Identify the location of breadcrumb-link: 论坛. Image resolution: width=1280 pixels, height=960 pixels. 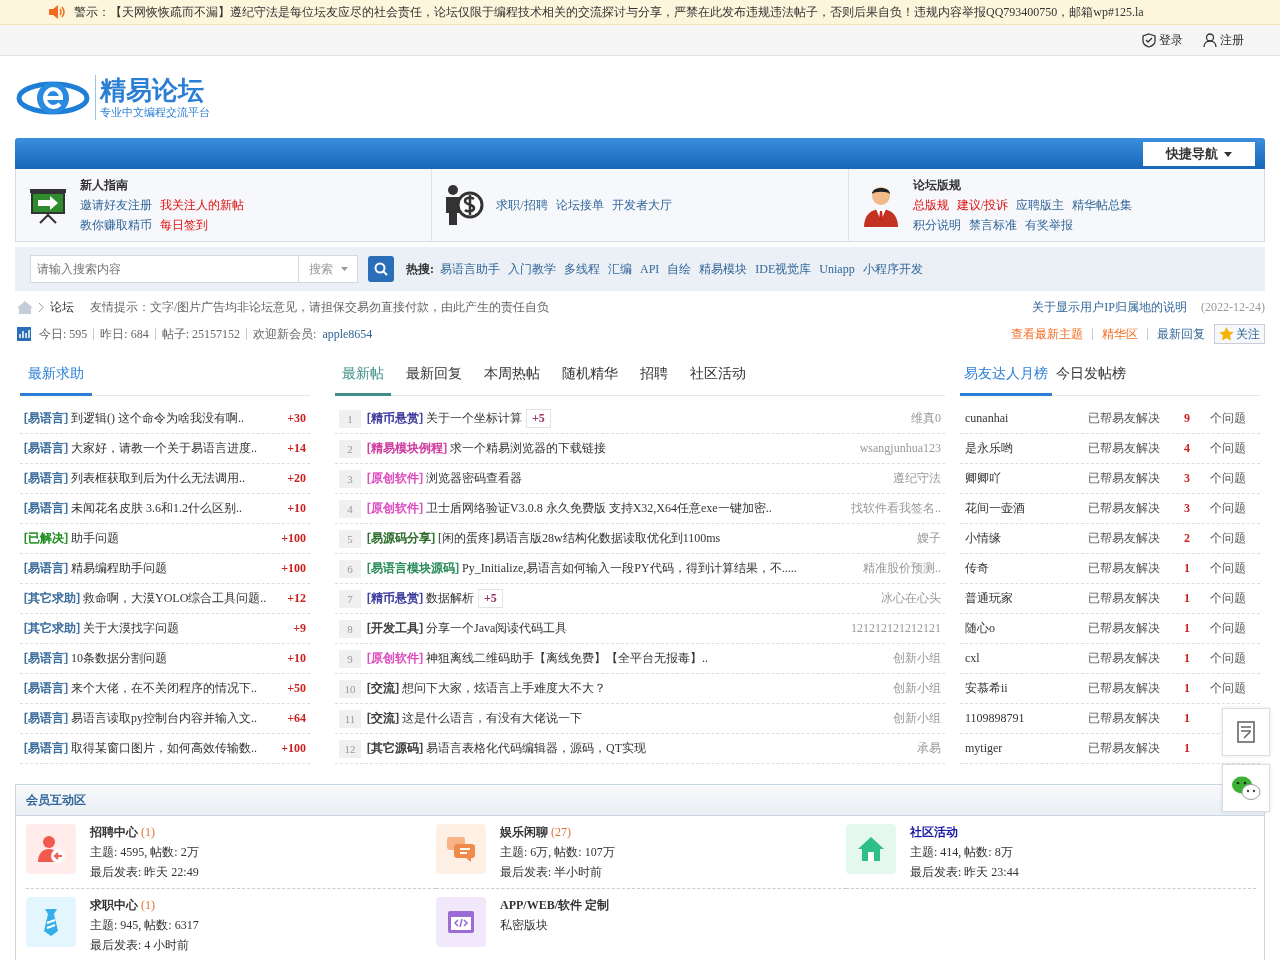
(62, 307).